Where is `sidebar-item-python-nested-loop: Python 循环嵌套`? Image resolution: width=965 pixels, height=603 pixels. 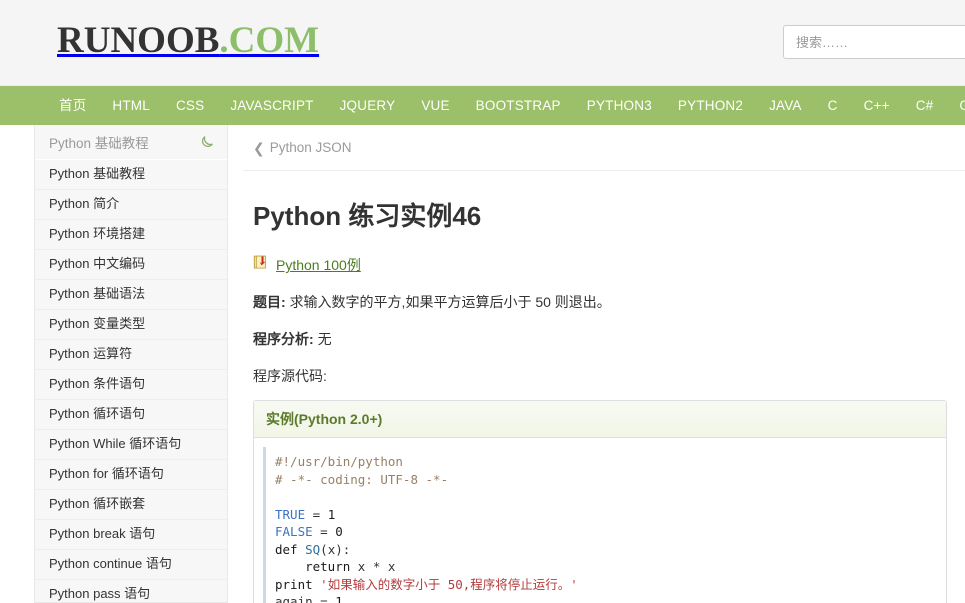 sidebar-item-python-nested-loop: Python 循环嵌套 is located at coordinates (131, 504).